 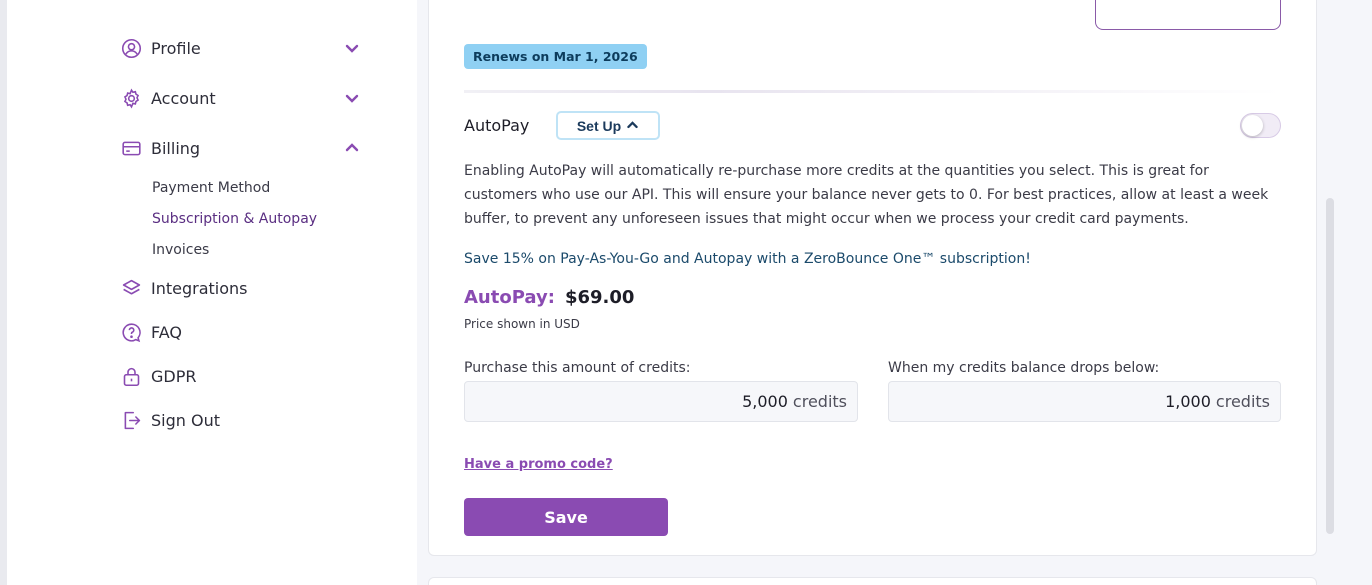 What do you see at coordinates (819, 401) in the screenshot?
I see `purchase-amount-unit: credits` at bounding box center [819, 401].